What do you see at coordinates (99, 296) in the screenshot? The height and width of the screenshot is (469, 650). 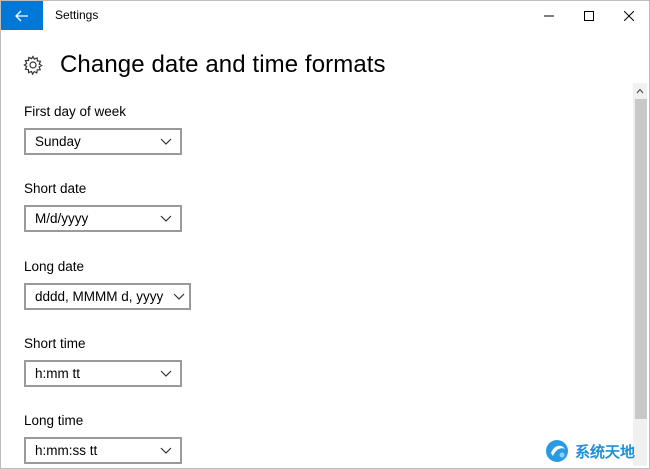 I see `long-date-value: dddd, MMMM d, yyyy` at bounding box center [99, 296].